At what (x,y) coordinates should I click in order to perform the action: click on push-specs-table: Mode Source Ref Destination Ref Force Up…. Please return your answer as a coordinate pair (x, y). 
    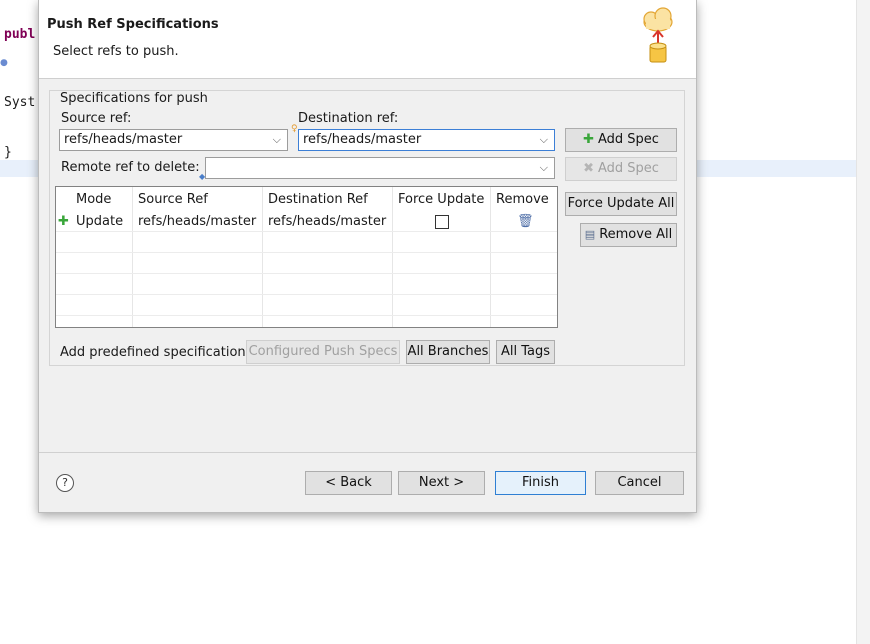
    Looking at the image, I should click on (306, 257).